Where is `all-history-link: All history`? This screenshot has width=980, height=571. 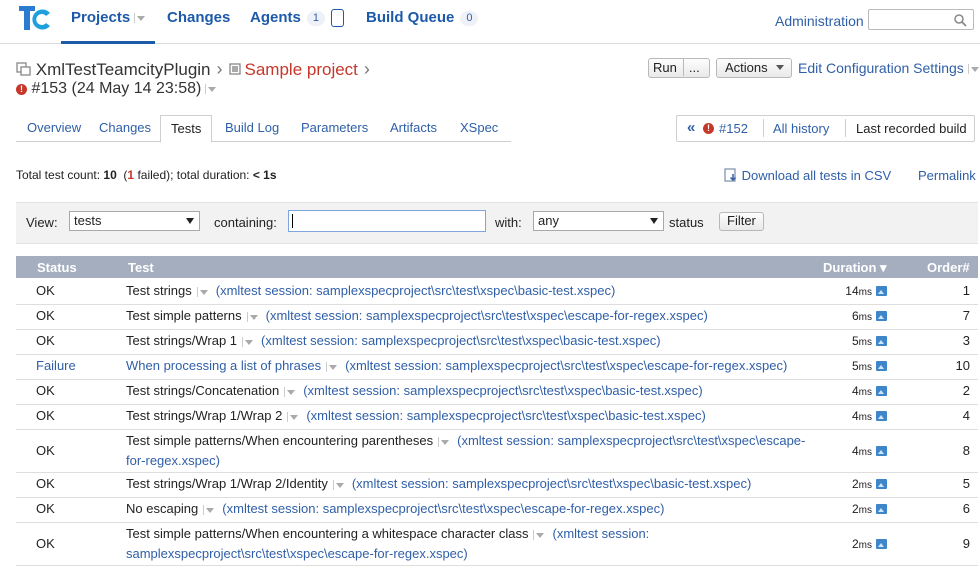 all-history-link: All history is located at coordinates (801, 128).